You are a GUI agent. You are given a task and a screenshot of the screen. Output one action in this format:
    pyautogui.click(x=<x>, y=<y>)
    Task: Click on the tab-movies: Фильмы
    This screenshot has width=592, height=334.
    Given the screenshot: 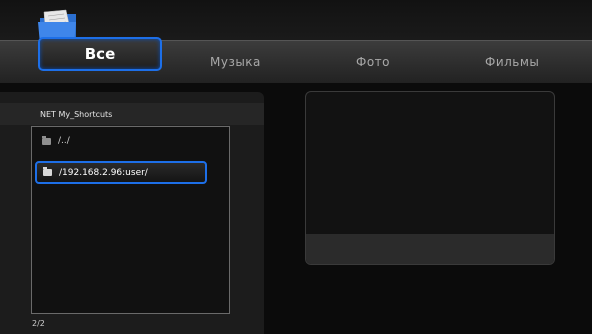 What is the action you would take?
    pyautogui.click(x=512, y=62)
    